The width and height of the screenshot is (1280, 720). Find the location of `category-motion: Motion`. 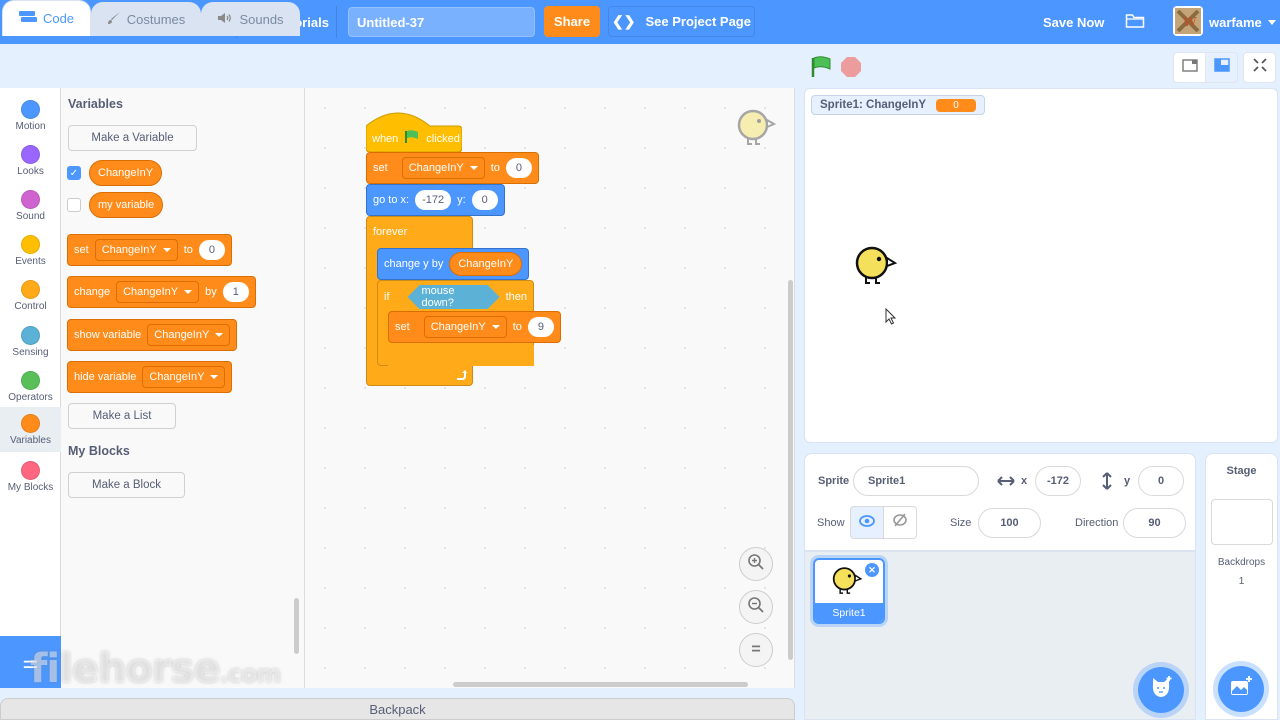

category-motion: Motion is located at coordinates (30, 115).